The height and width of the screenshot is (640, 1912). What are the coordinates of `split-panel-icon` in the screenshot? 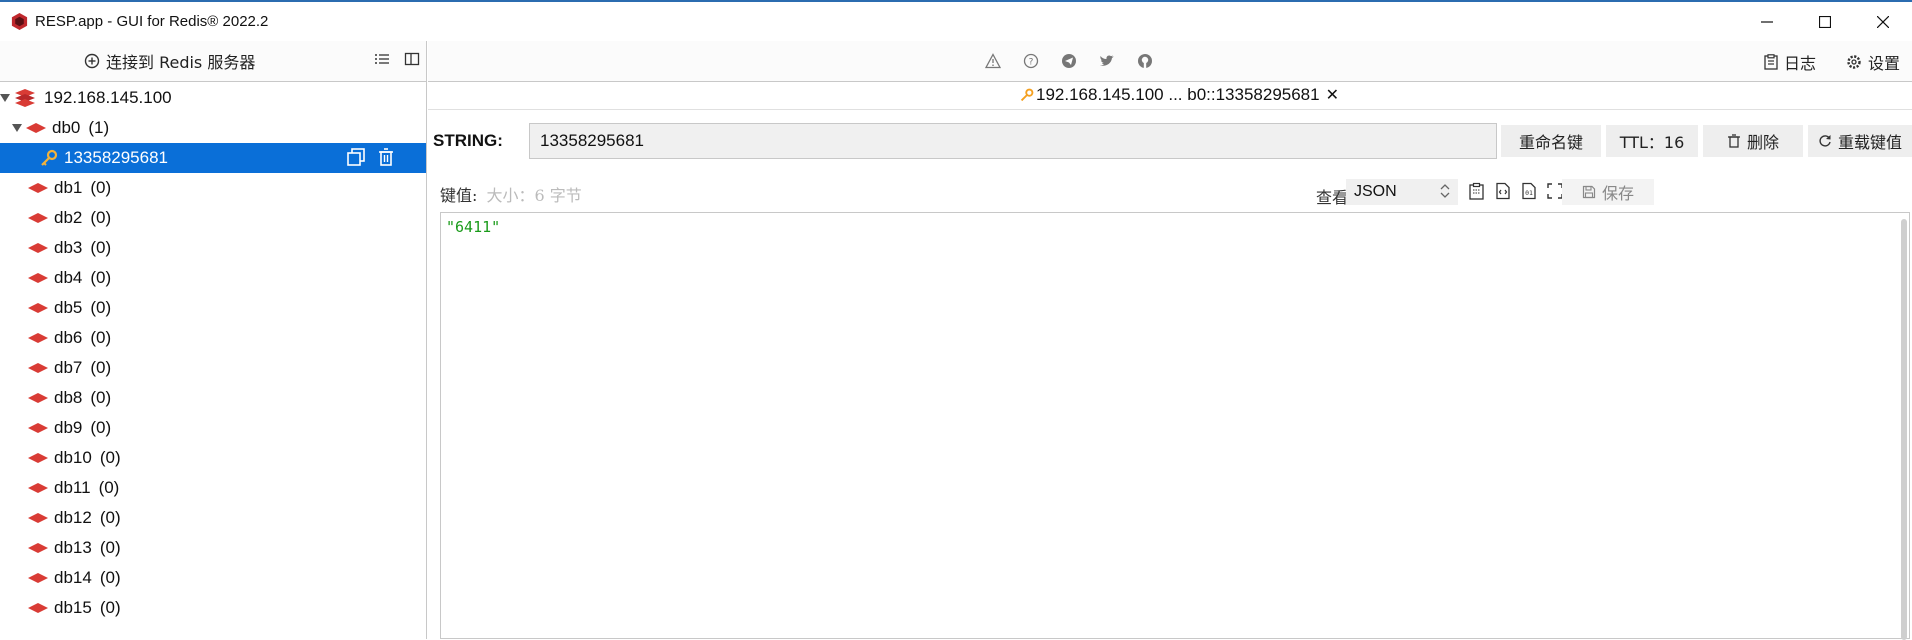 It's located at (412, 59).